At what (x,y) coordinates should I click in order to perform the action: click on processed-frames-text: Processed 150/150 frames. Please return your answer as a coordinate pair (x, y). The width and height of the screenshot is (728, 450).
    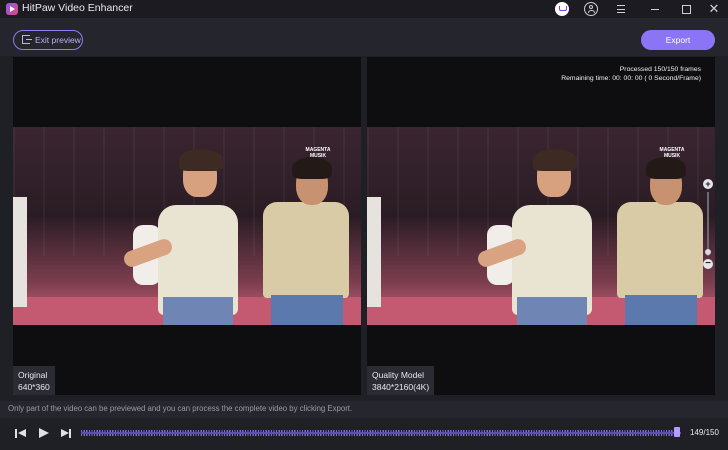
    Looking at the image, I should click on (660, 69).